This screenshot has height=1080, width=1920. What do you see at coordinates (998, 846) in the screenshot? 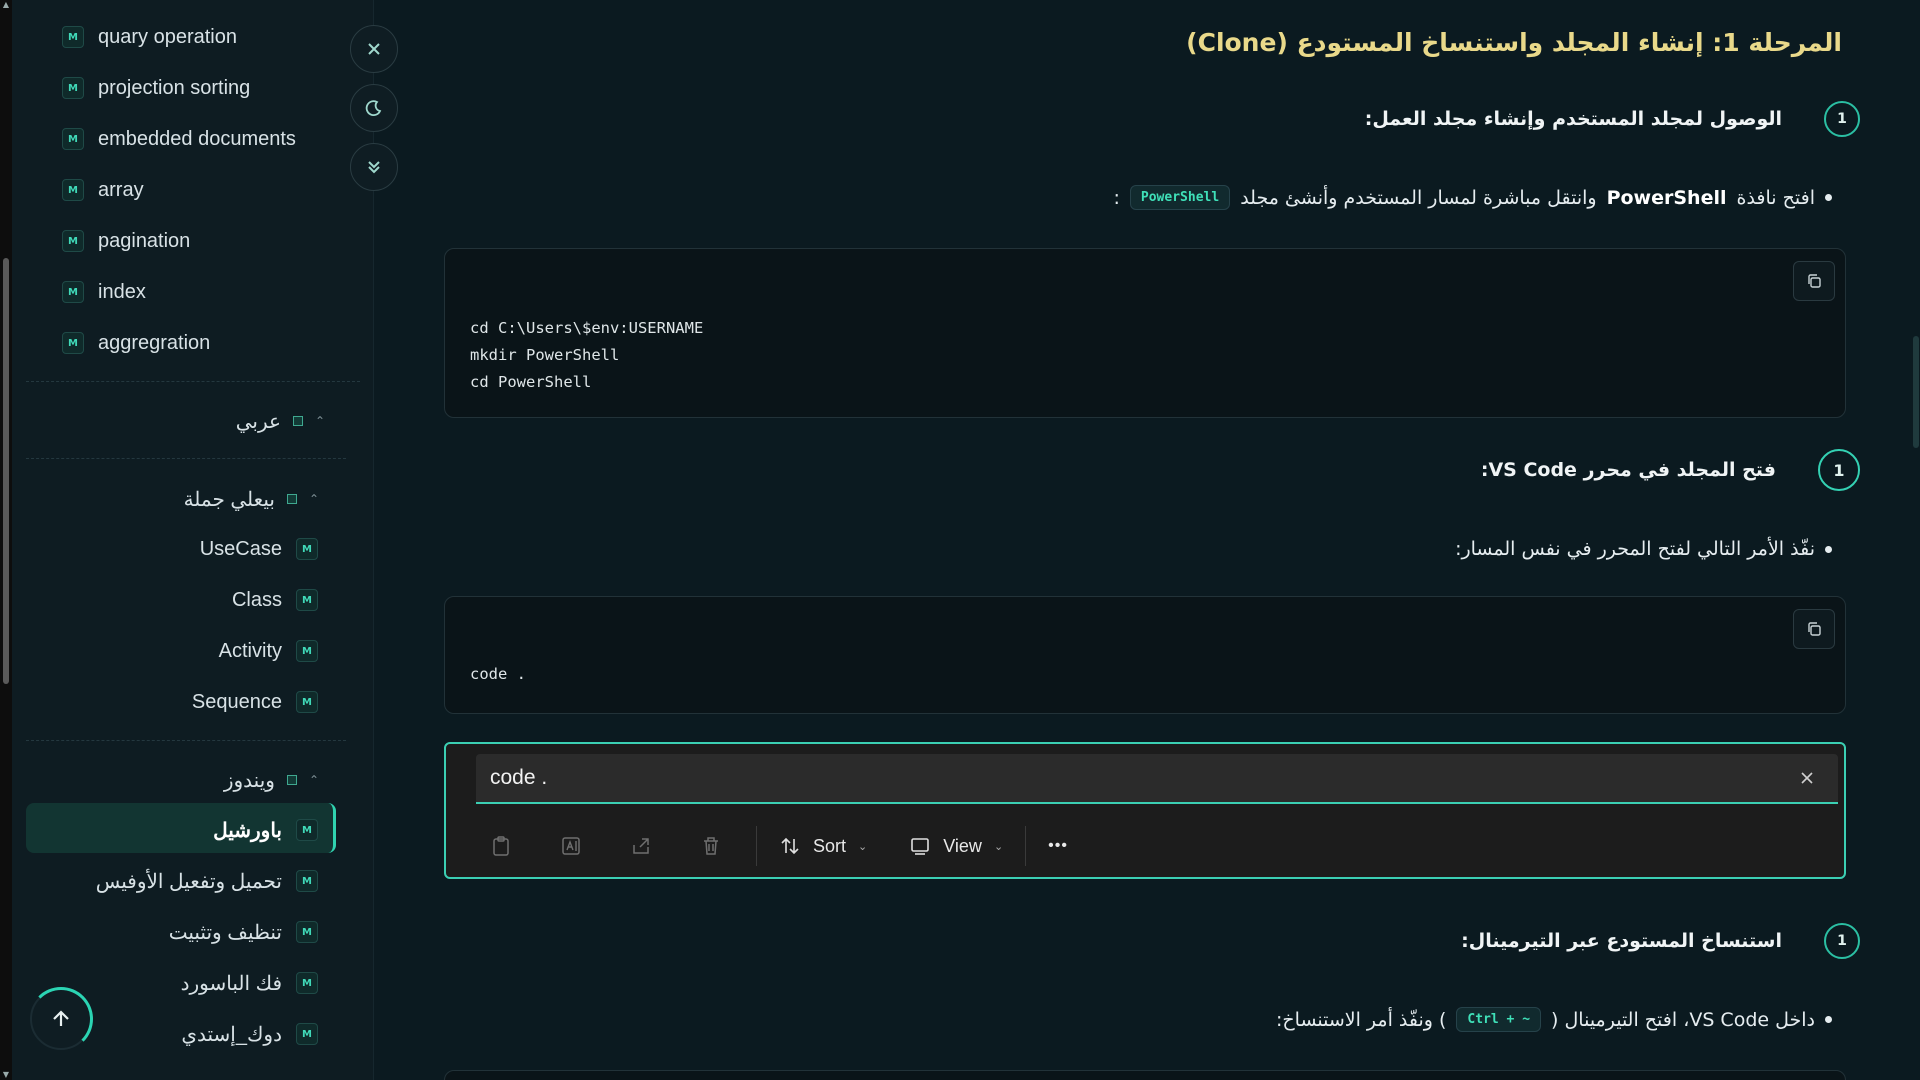
I see `chevron-down-icon: ⌄` at bounding box center [998, 846].